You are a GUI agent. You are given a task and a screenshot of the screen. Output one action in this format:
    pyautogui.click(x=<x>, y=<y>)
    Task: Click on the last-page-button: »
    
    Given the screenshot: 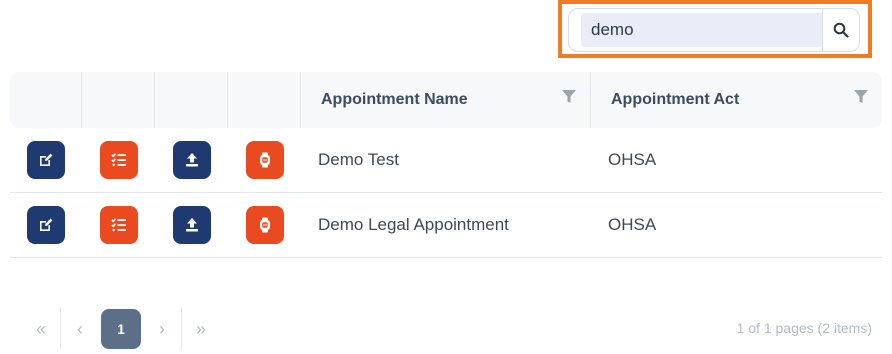 What is the action you would take?
    pyautogui.click(x=201, y=329)
    